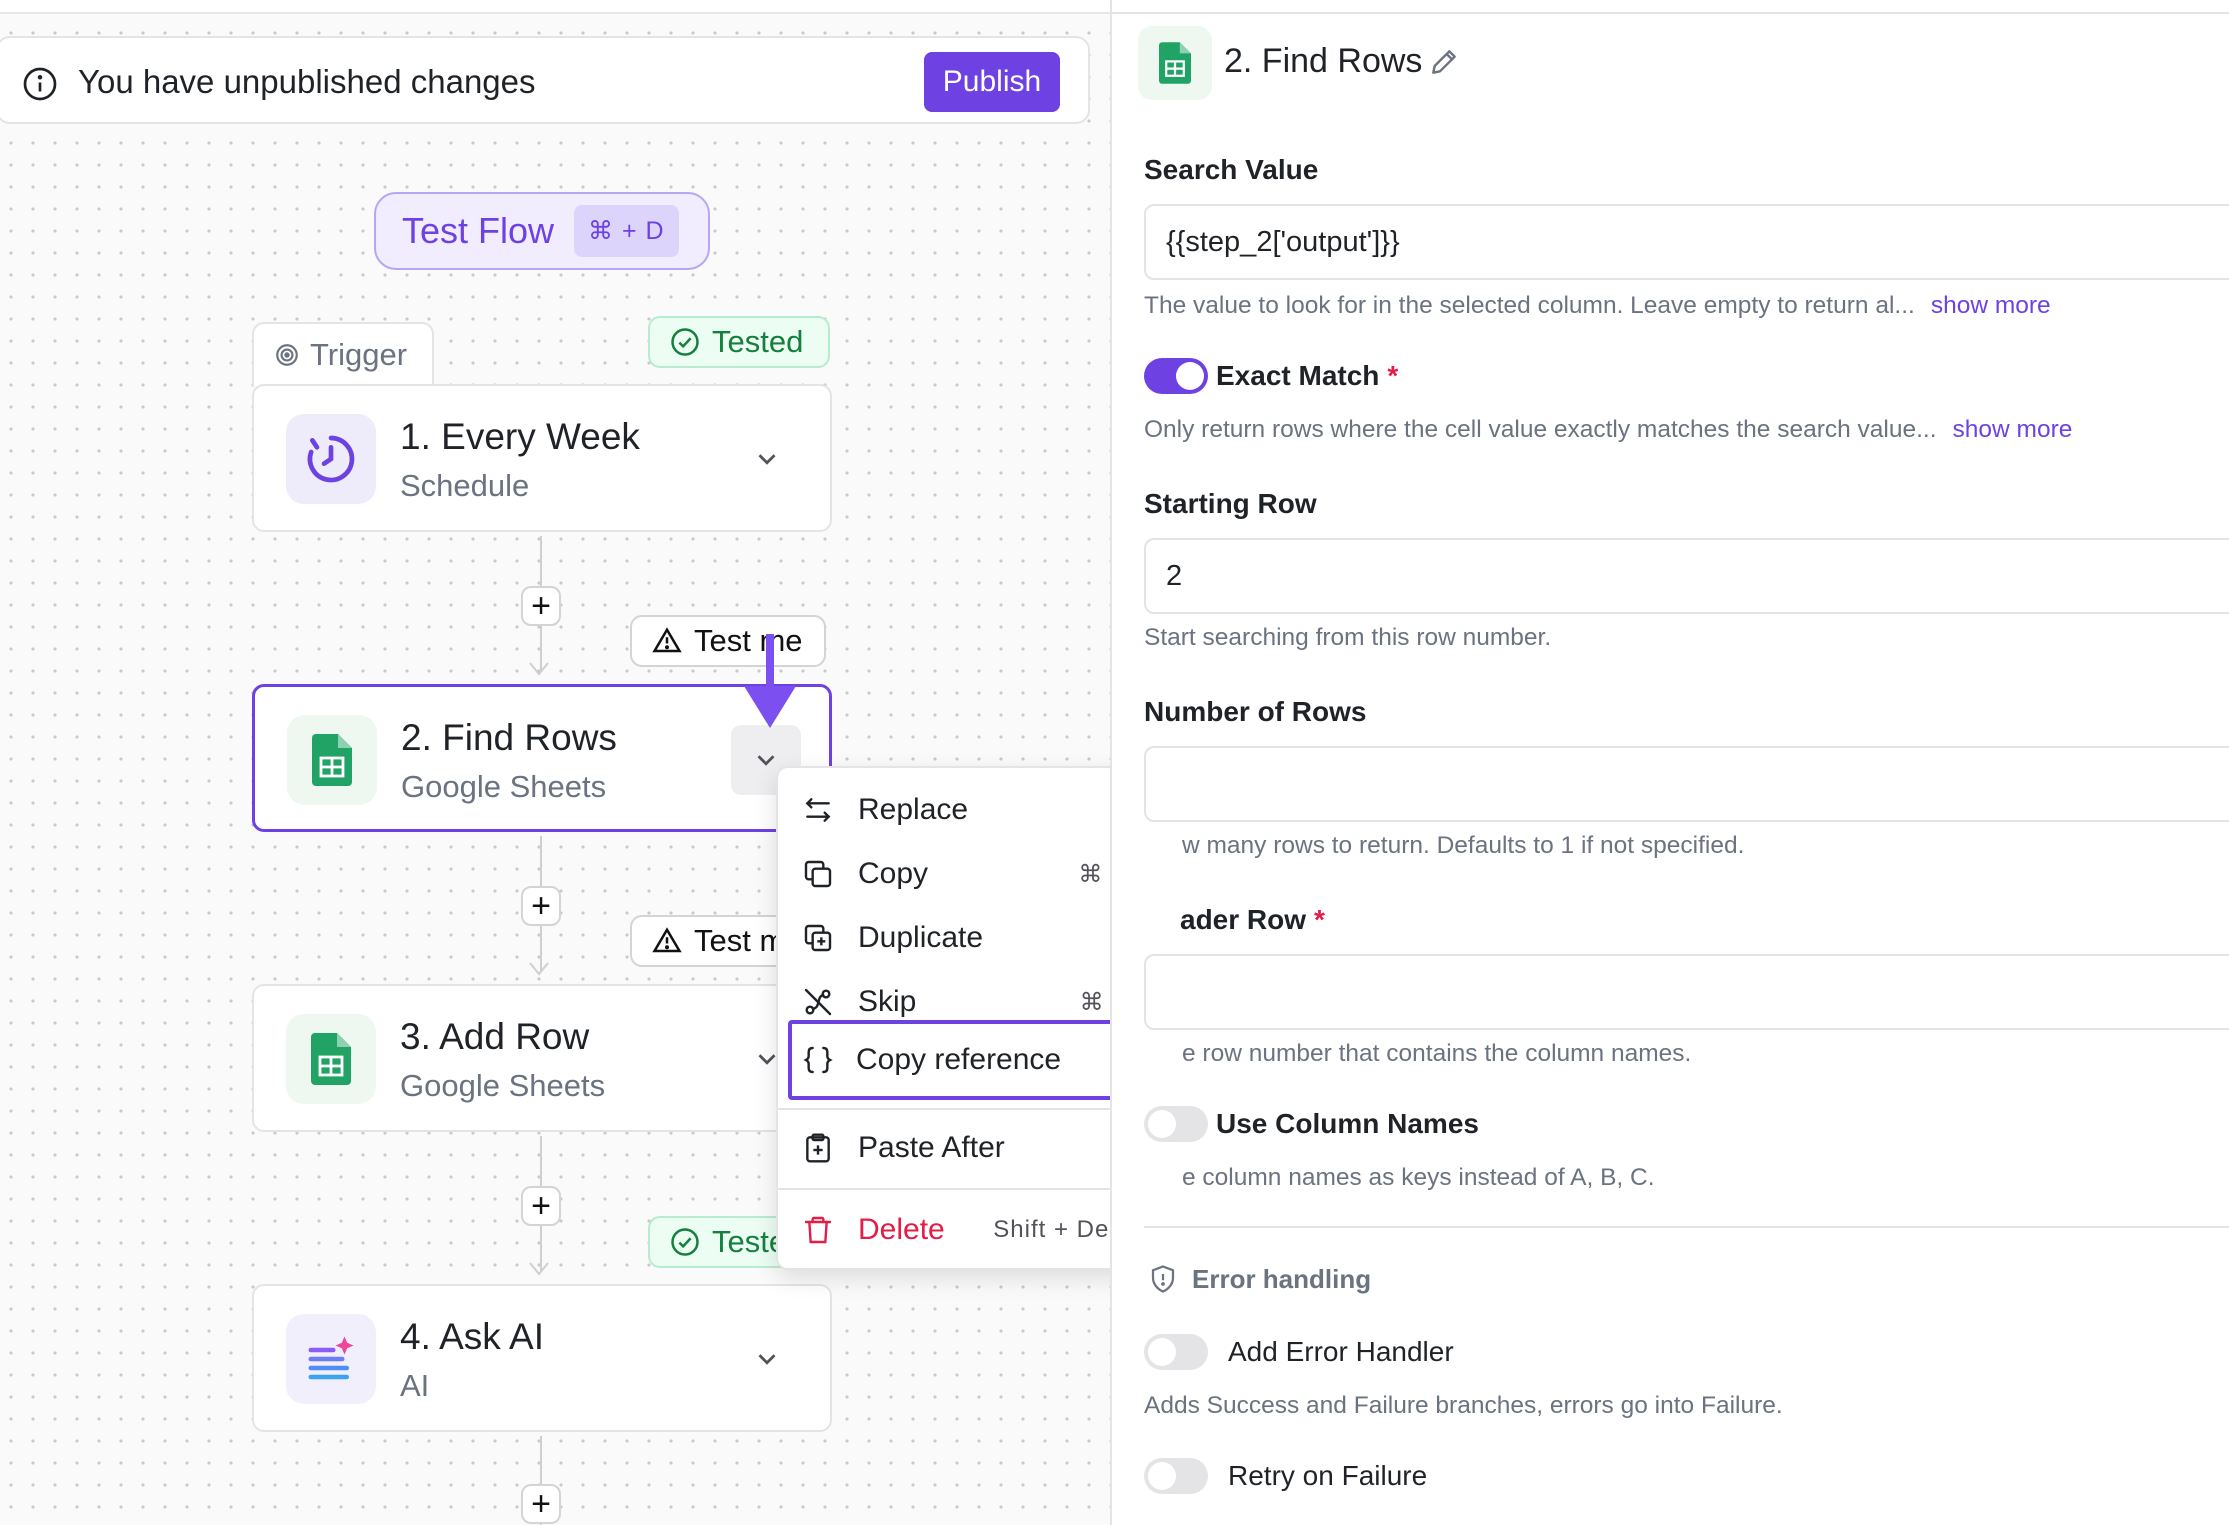  What do you see at coordinates (818, 1148) in the screenshot?
I see `paste-icon` at bounding box center [818, 1148].